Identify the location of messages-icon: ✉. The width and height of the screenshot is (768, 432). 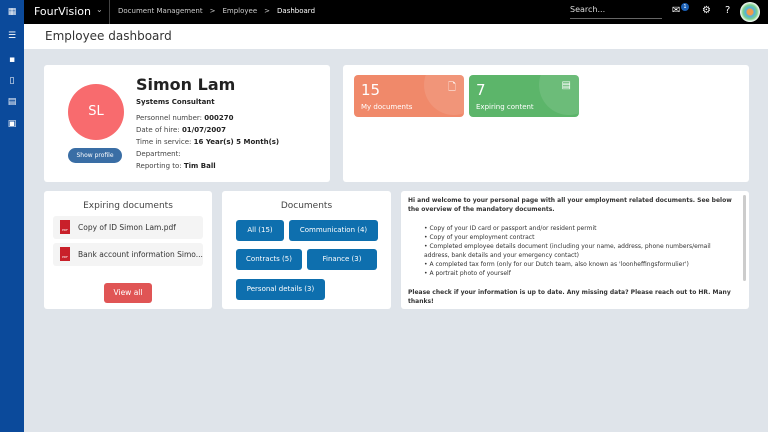
(676, 10).